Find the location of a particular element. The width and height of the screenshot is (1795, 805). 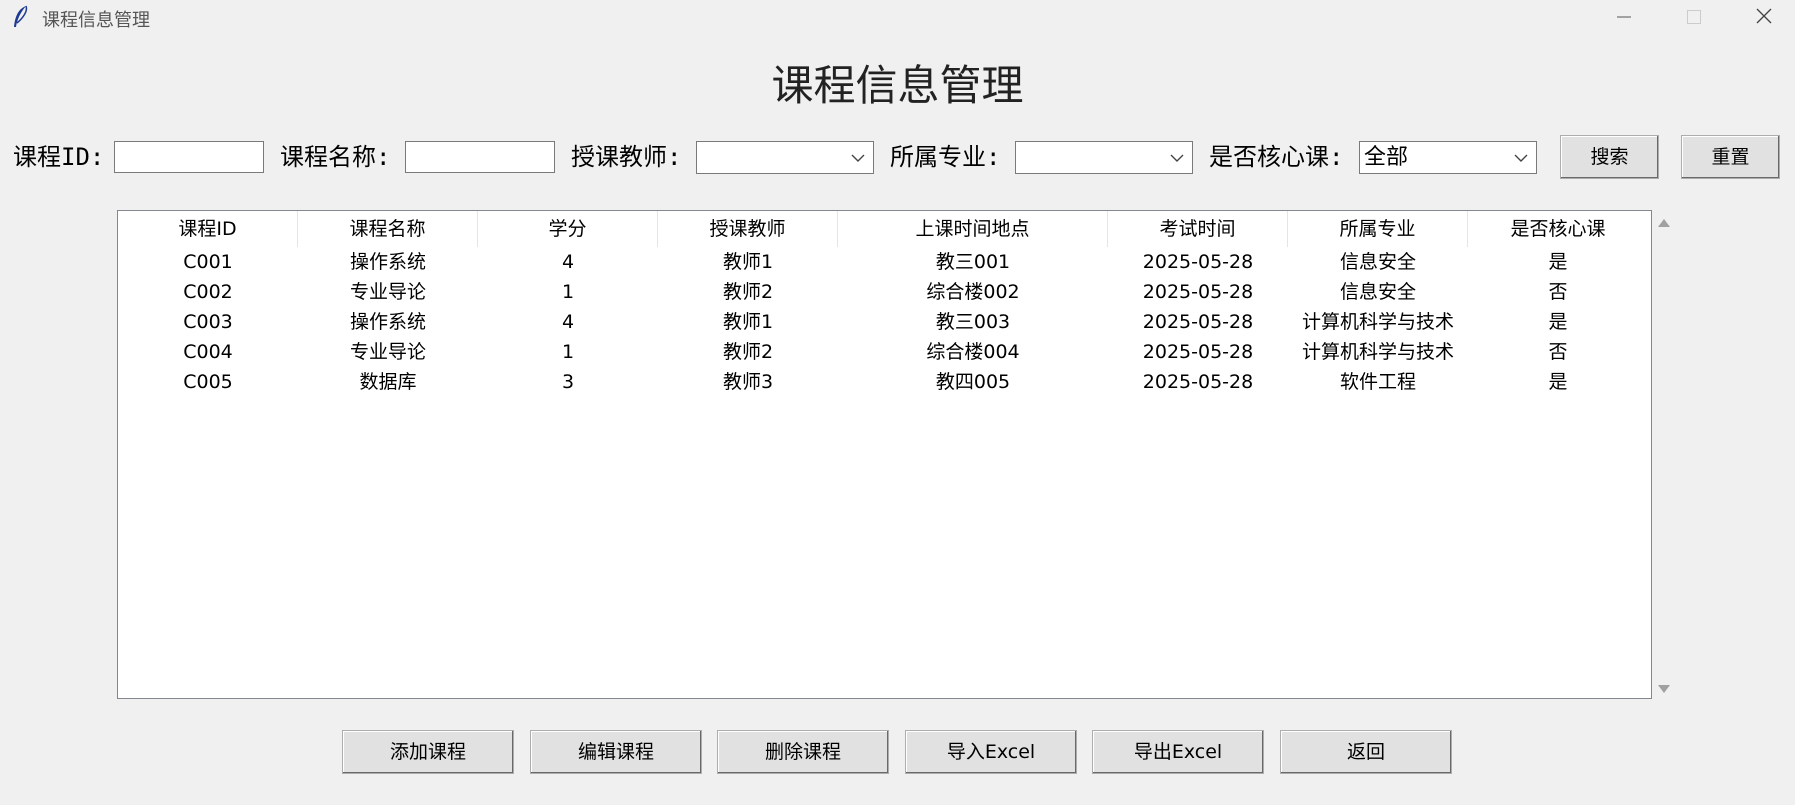

close-icon is located at coordinates (1764, 16).